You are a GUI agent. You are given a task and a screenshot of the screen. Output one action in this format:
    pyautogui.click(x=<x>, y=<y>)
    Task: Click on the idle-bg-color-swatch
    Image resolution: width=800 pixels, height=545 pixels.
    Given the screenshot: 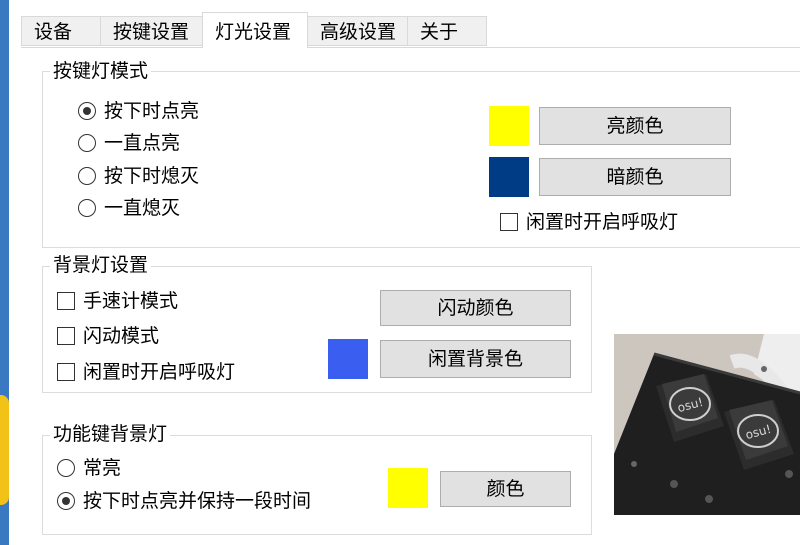 What is the action you would take?
    pyautogui.click(x=348, y=359)
    